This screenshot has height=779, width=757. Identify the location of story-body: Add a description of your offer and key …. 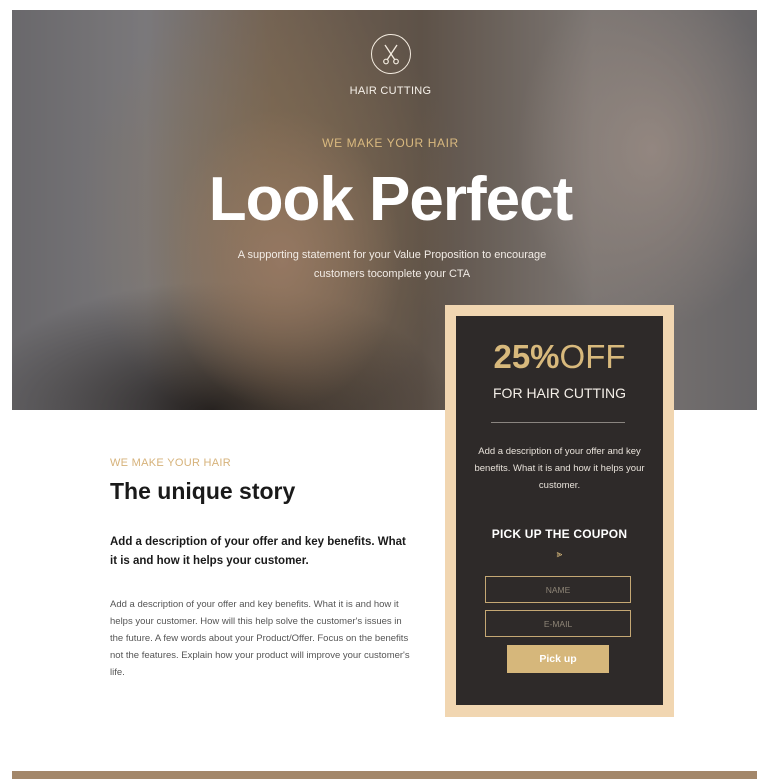
(260, 638).